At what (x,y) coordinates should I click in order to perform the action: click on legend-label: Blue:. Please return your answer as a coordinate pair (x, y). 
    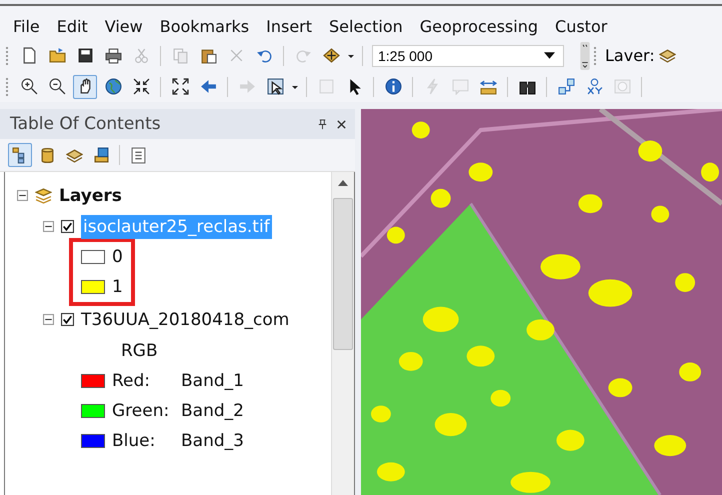
    Looking at the image, I should click on (134, 441).